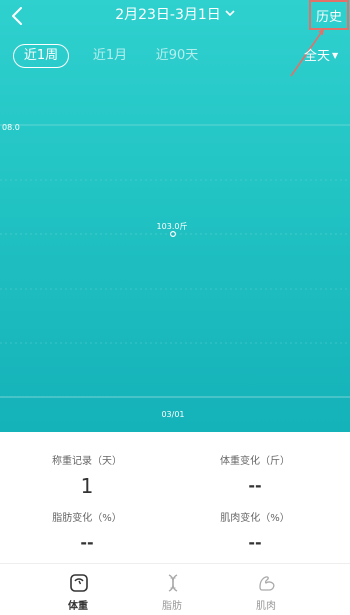 The image size is (350, 615). Describe the element at coordinates (87, 486) in the screenshot. I see `stat-value: 1` at that location.